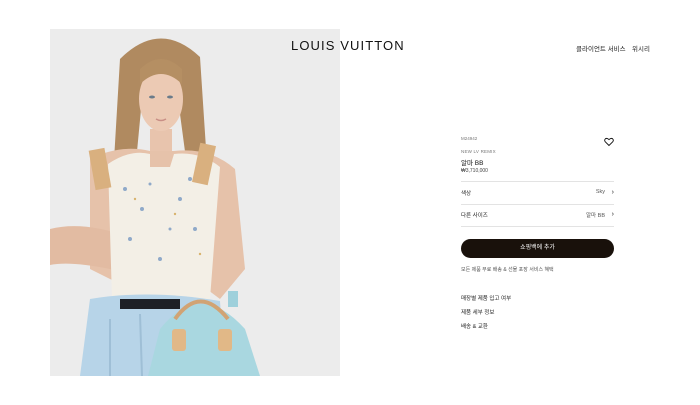 The width and height of the screenshot is (700, 405). Describe the element at coordinates (472, 163) in the screenshot. I see `product-name: 알마 BB` at that location.